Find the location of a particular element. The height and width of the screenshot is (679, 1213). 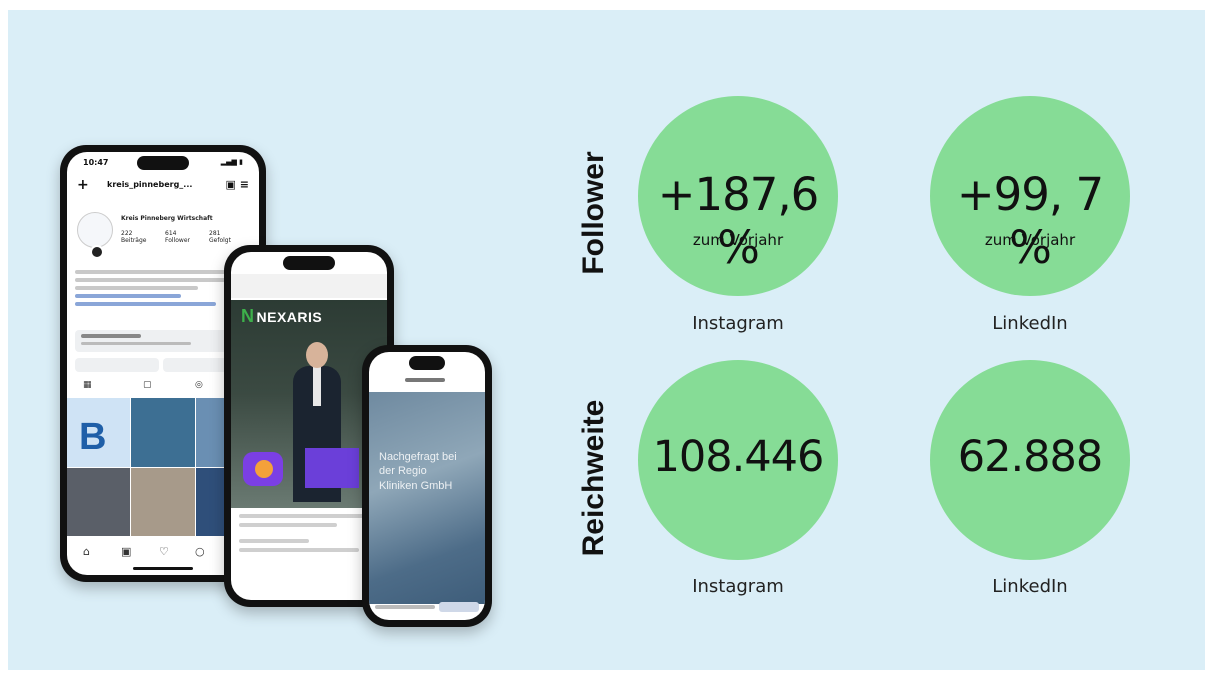

stat-followers: 614 Follower is located at coordinates (177, 237).